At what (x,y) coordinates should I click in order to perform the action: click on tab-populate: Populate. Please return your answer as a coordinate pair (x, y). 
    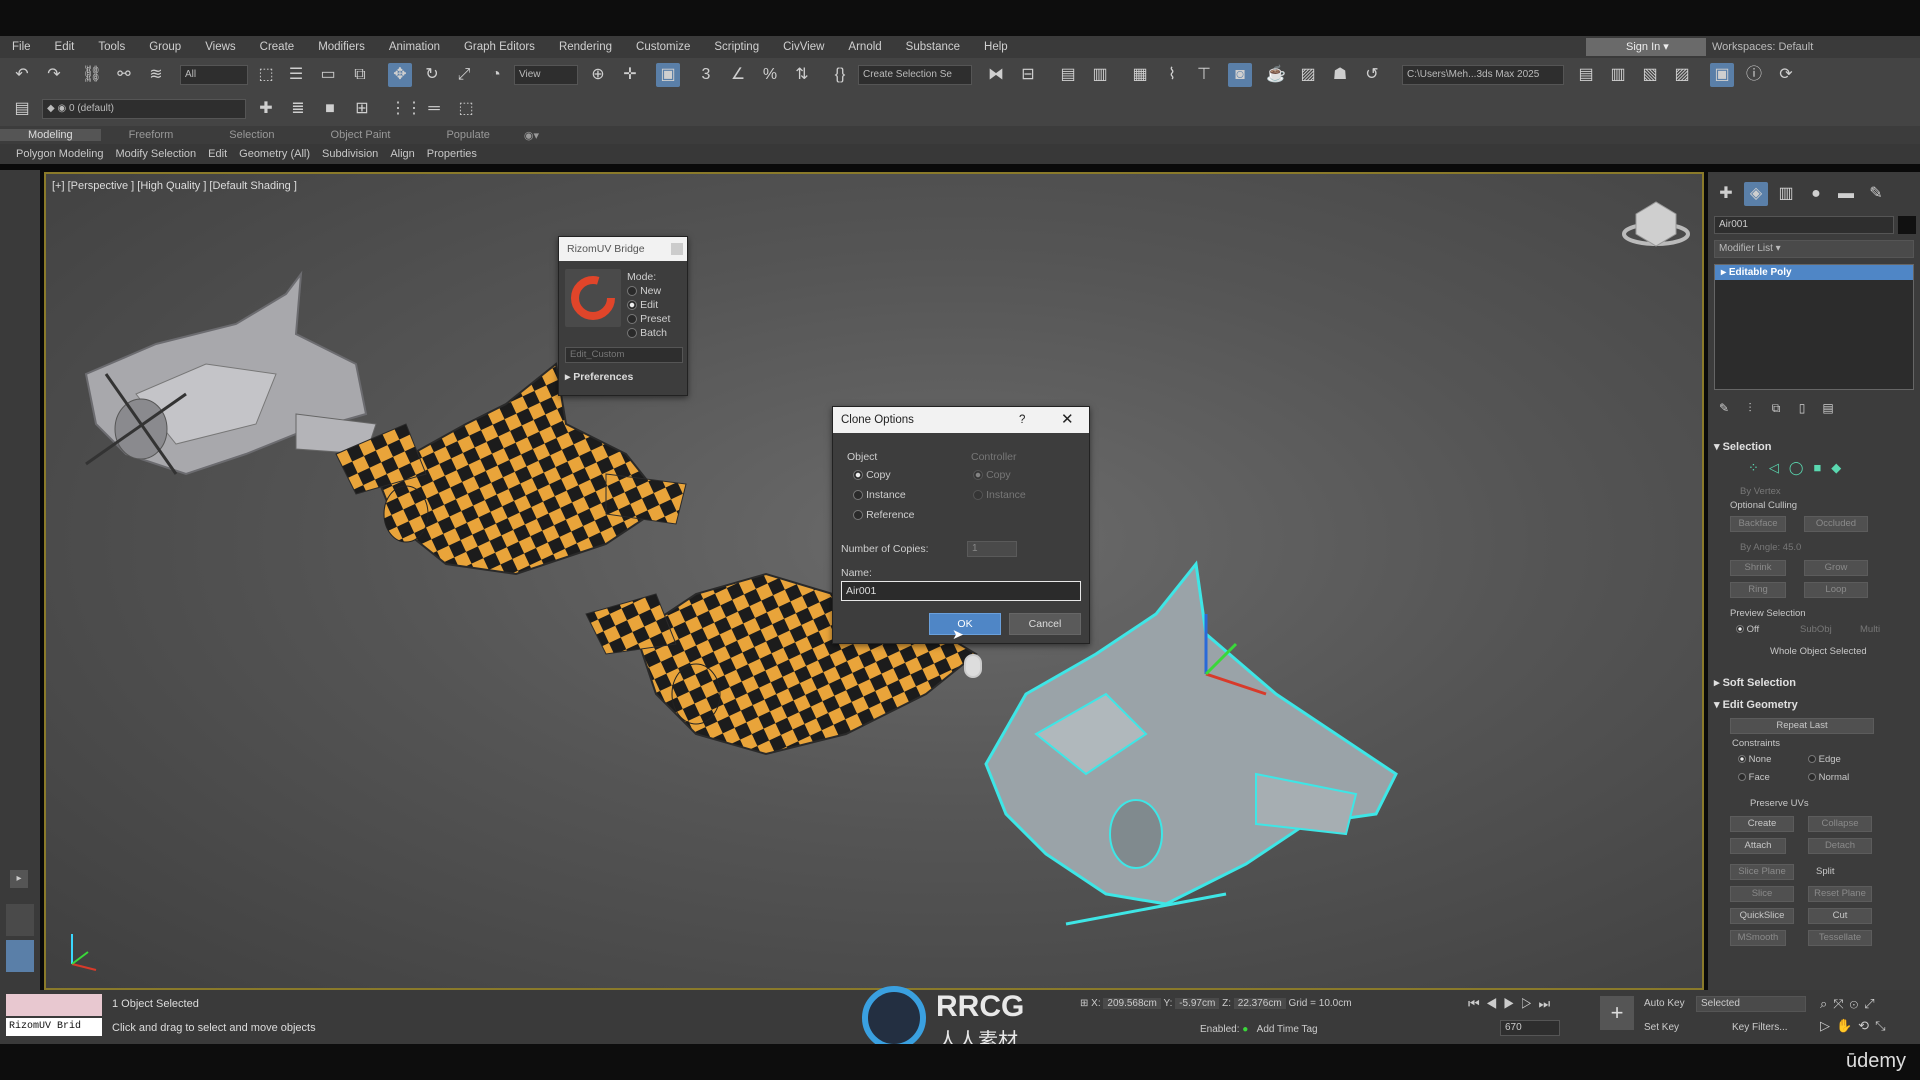
    Looking at the image, I should click on (467, 135).